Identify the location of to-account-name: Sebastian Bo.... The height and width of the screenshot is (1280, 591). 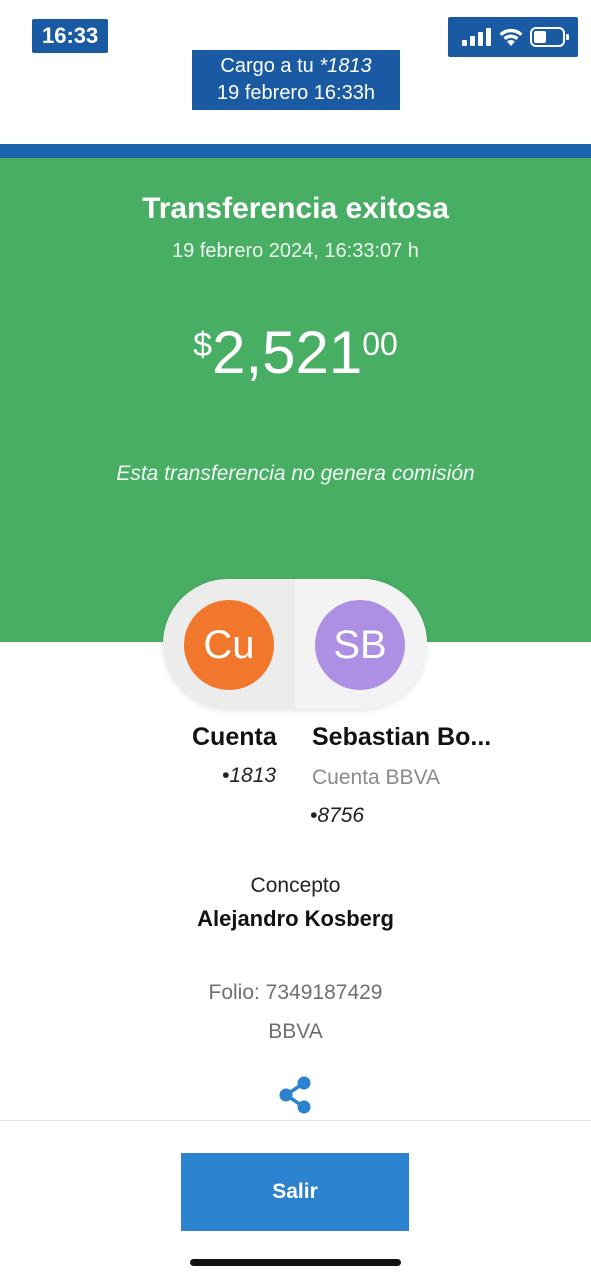
(402, 737).